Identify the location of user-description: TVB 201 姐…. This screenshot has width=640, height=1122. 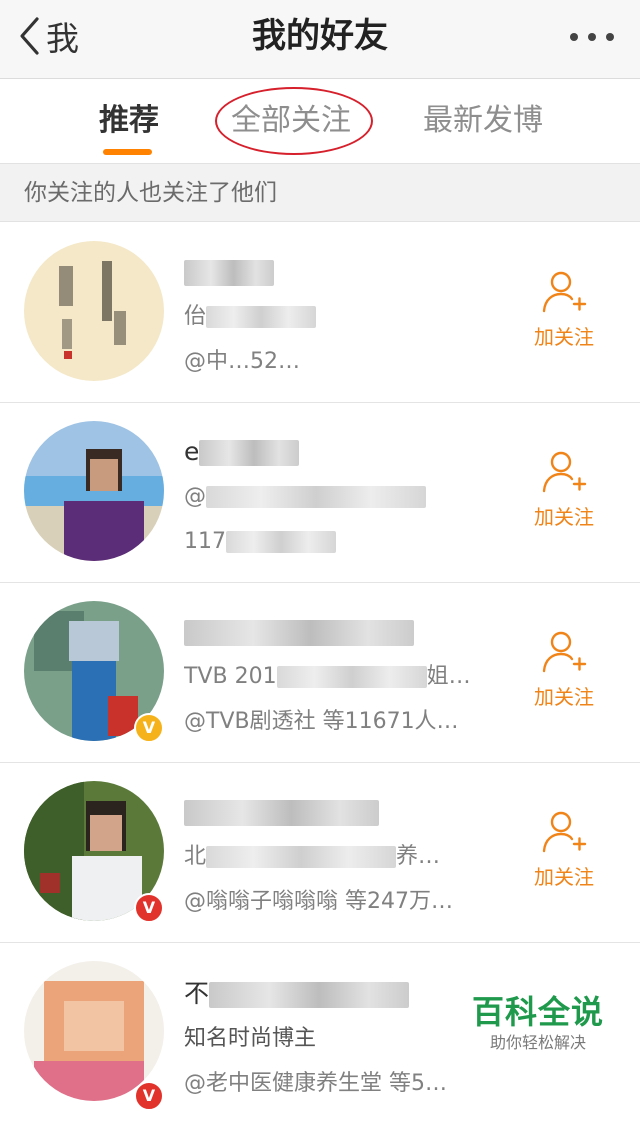
(327, 676).